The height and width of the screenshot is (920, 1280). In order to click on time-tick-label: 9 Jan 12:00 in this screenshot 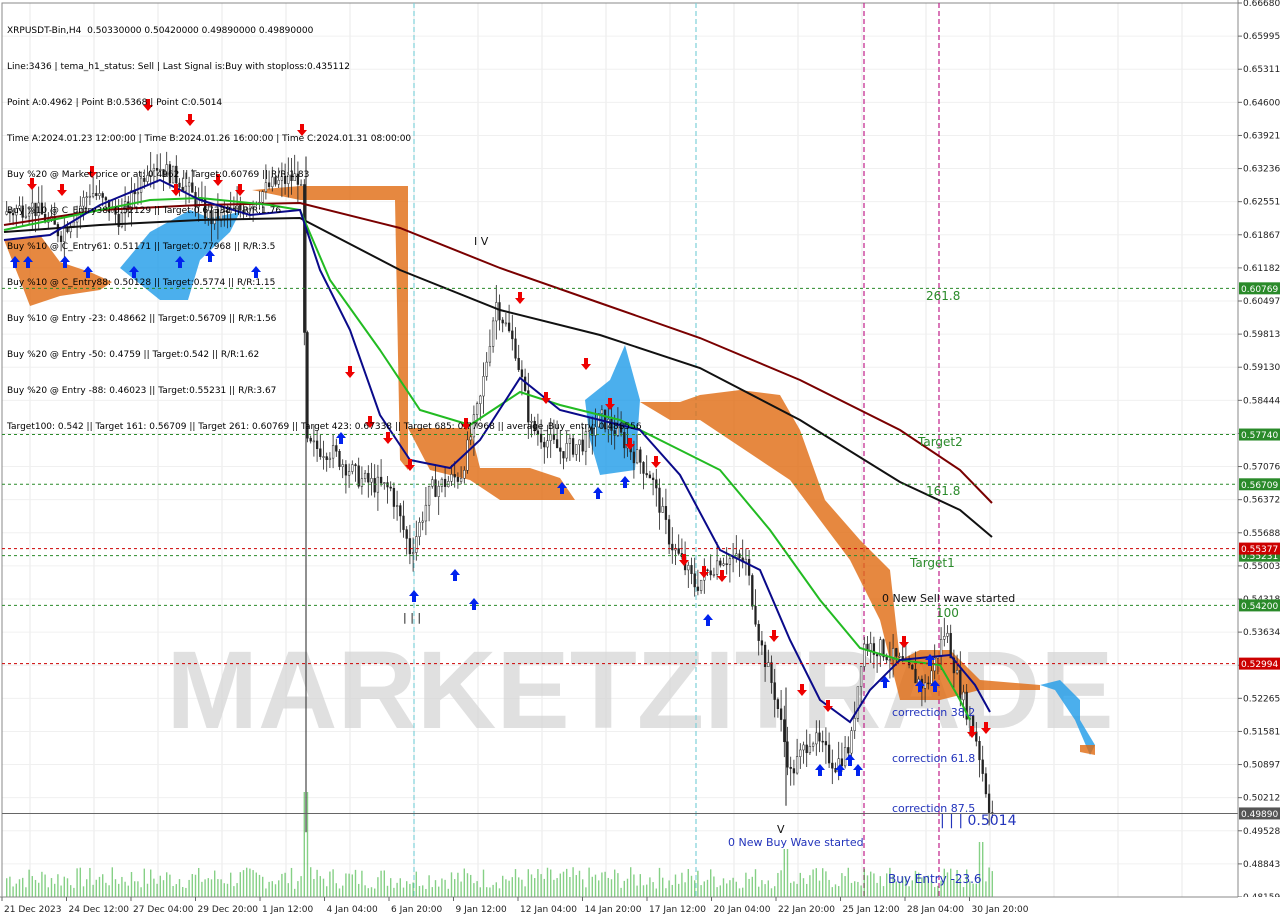, I will do `click(482, 910)`.